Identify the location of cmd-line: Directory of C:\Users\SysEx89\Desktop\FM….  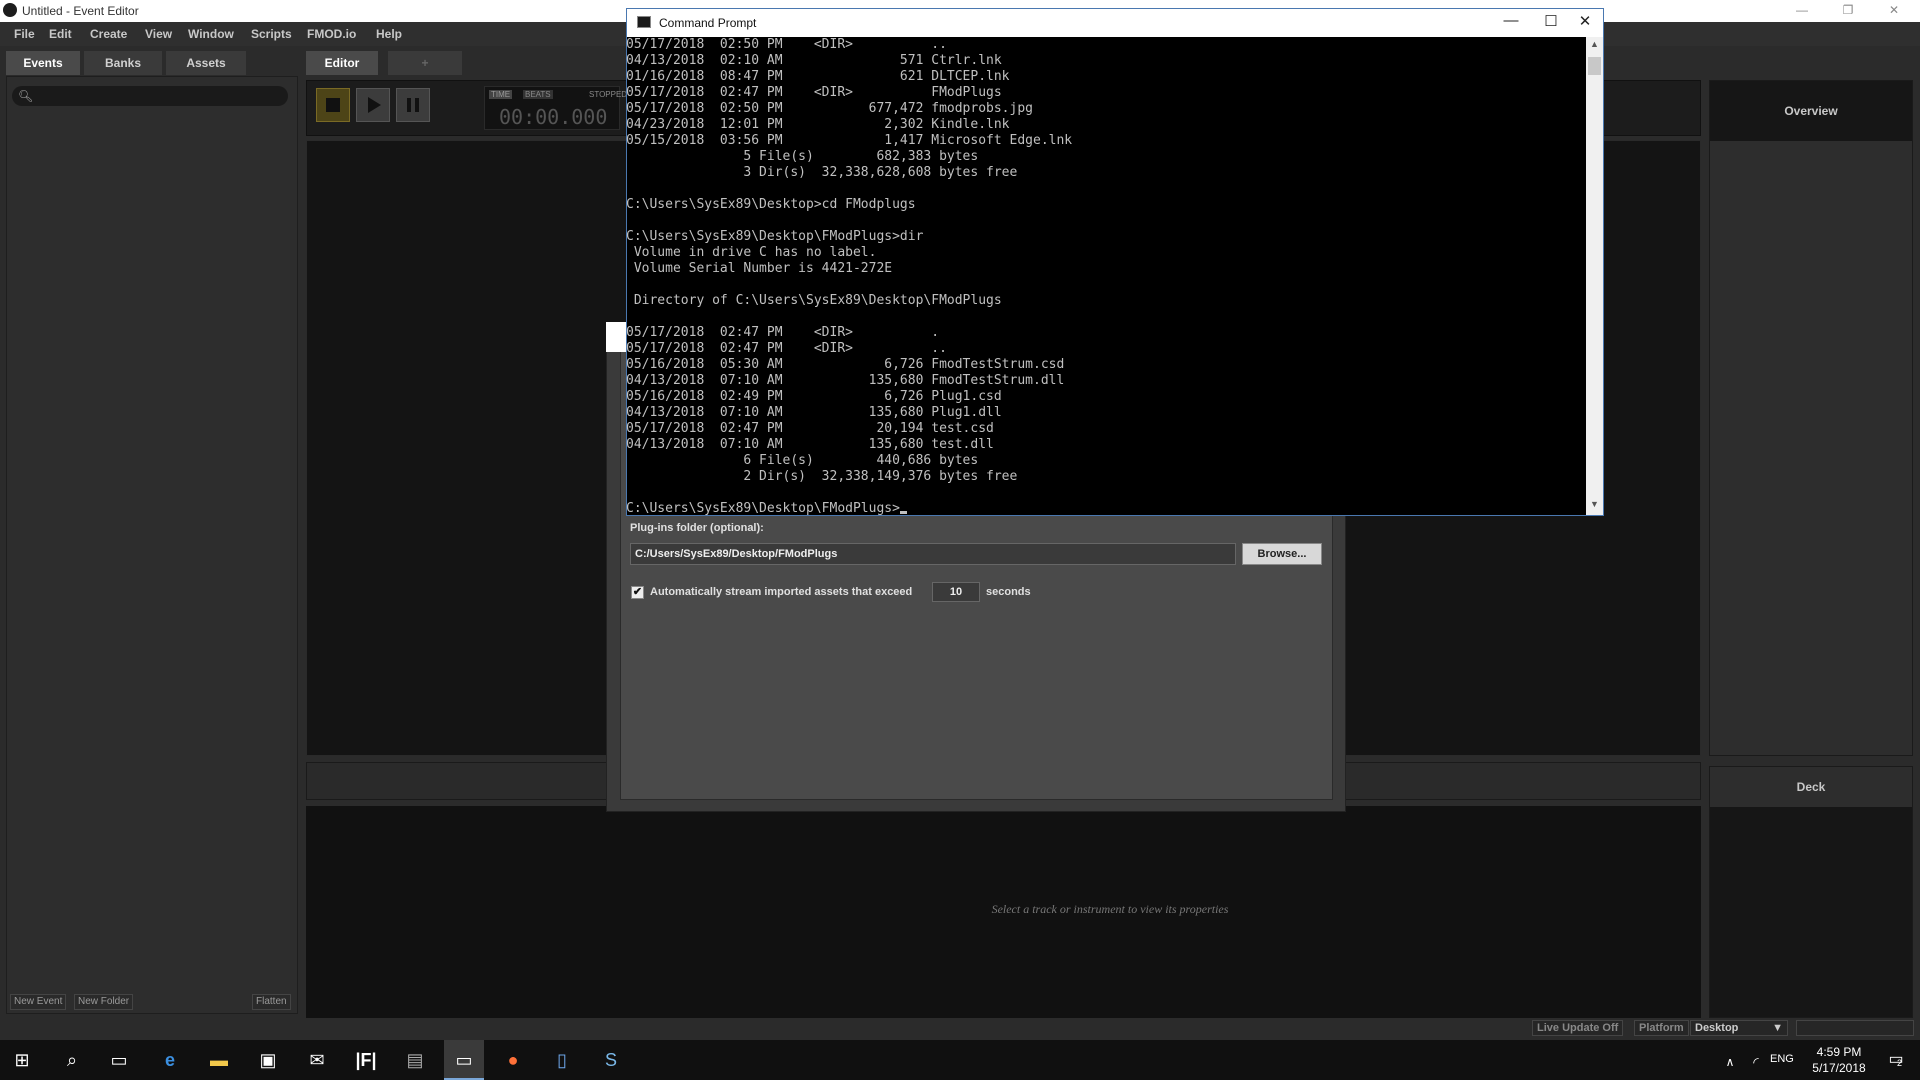
(814, 300).